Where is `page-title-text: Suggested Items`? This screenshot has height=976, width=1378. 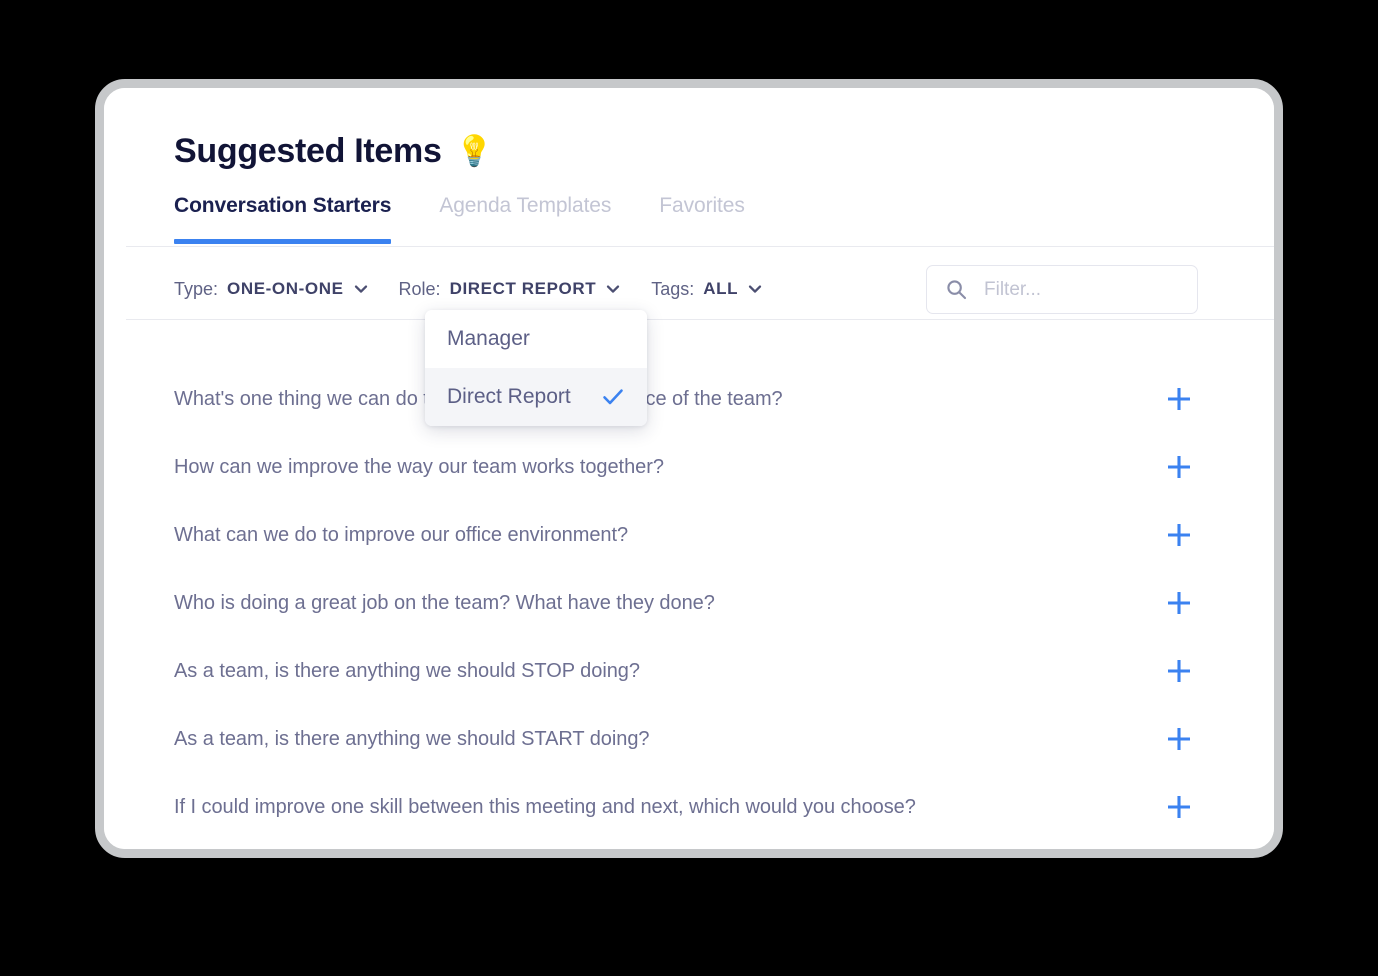
page-title-text: Suggested Items is located at coordinates (308, 151).